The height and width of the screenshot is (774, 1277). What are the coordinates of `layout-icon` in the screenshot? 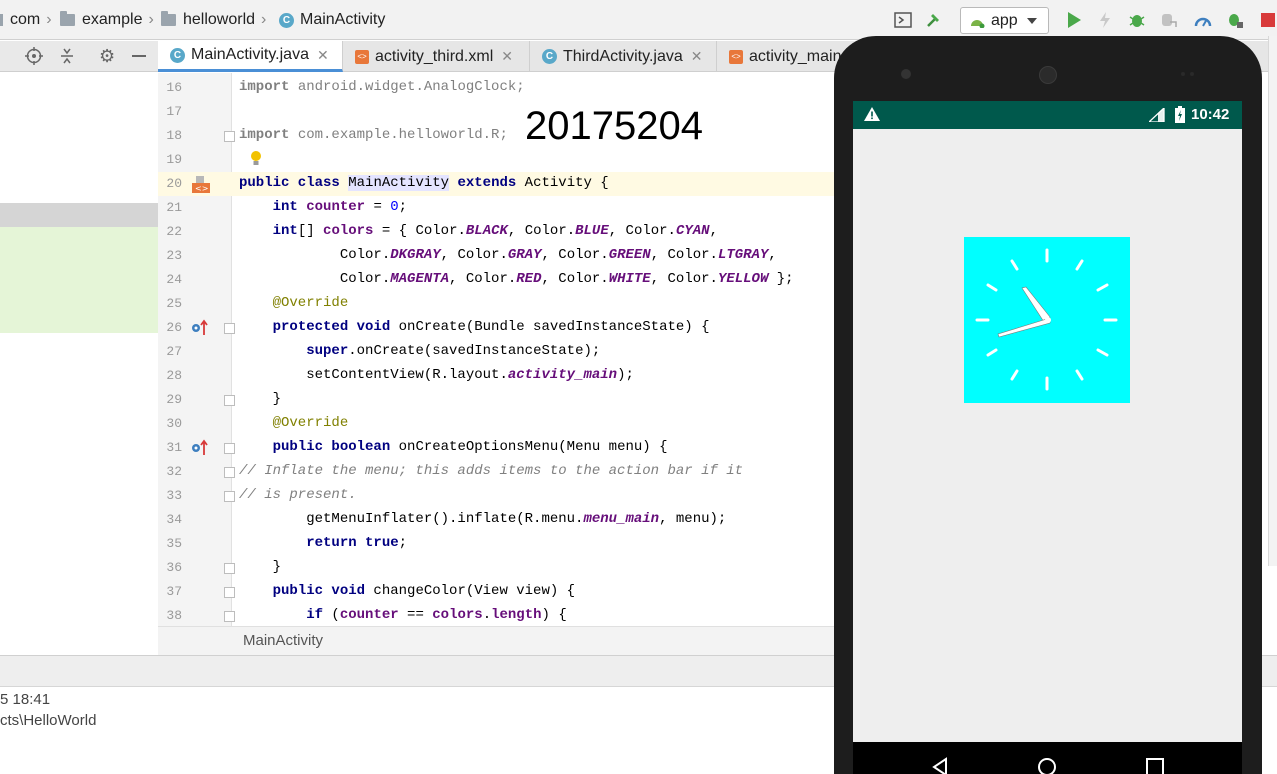 It's located at (903, 20).